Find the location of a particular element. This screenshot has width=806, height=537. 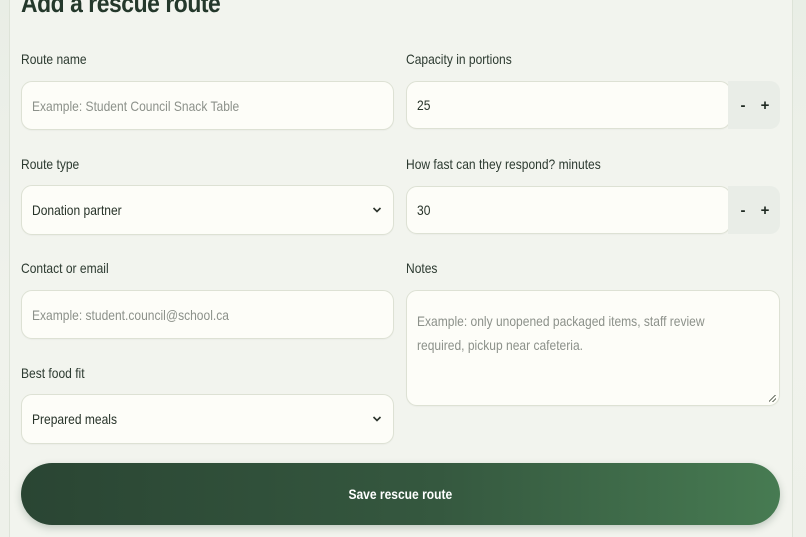

route-type-select: Donation partner is located at coordinates (207, 210).